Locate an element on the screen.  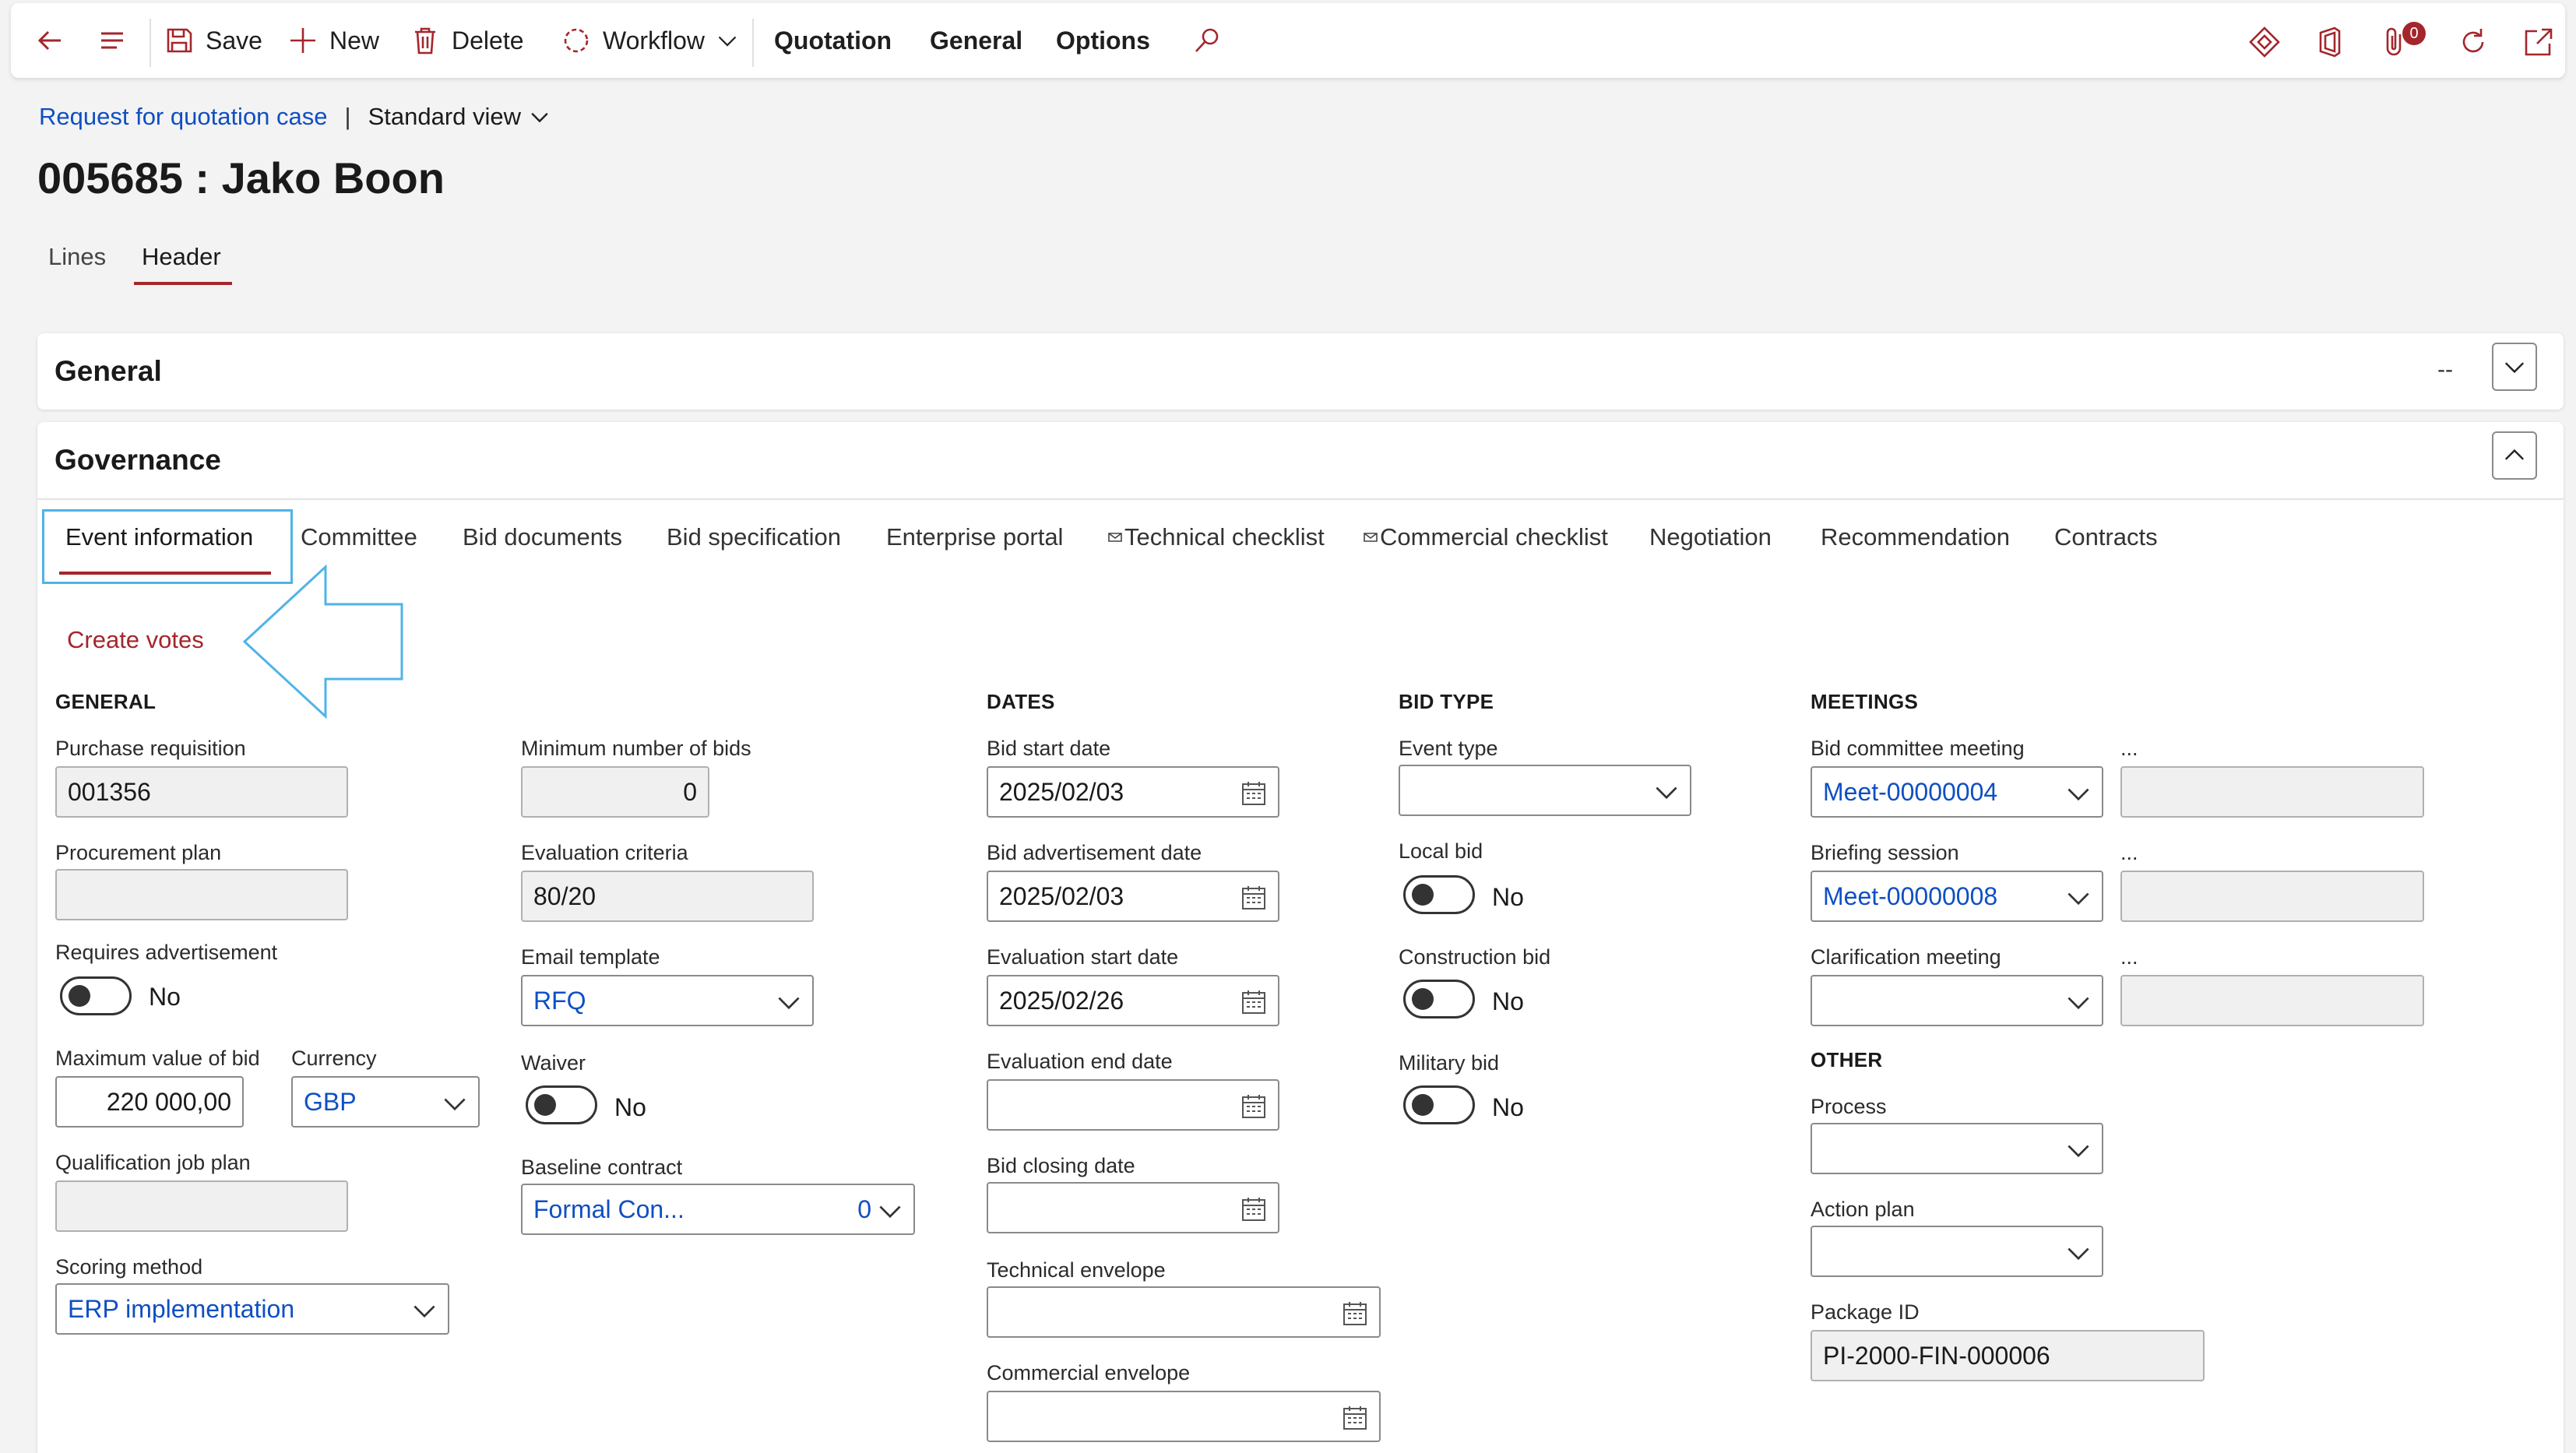
evaluation-end-date-field is located at coordinates (1133, 1105).